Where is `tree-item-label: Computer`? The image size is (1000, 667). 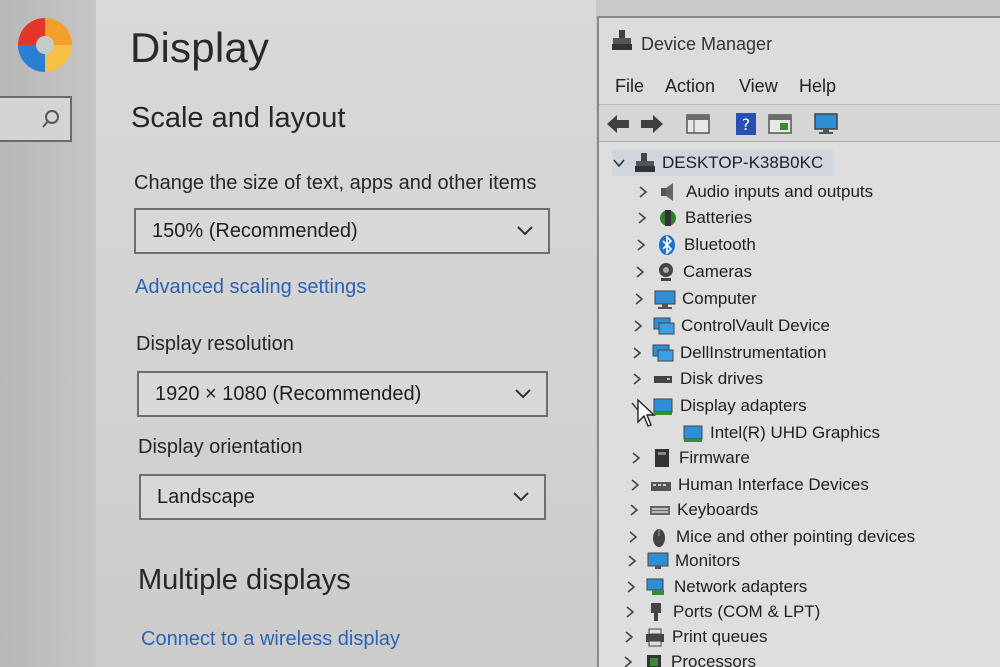 tree-item-label: Computer is located at coordinates (719, 298).